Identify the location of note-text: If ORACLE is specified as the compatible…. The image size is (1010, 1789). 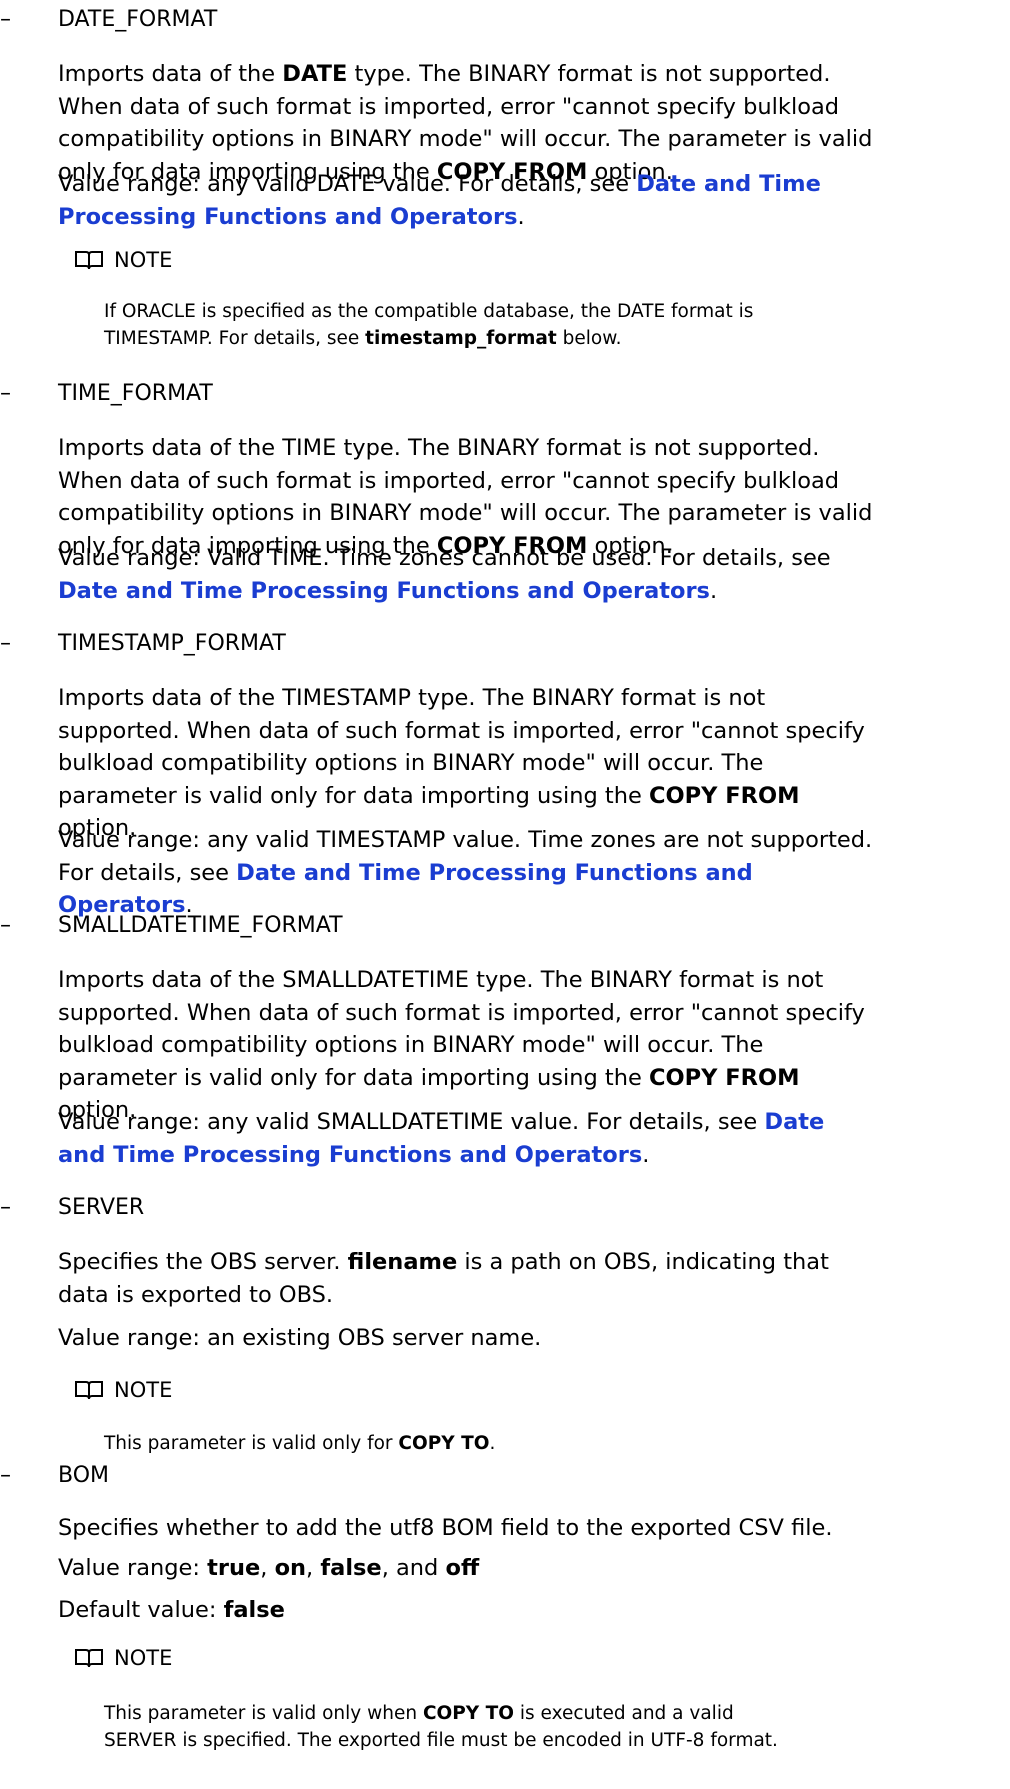
(429, 325).